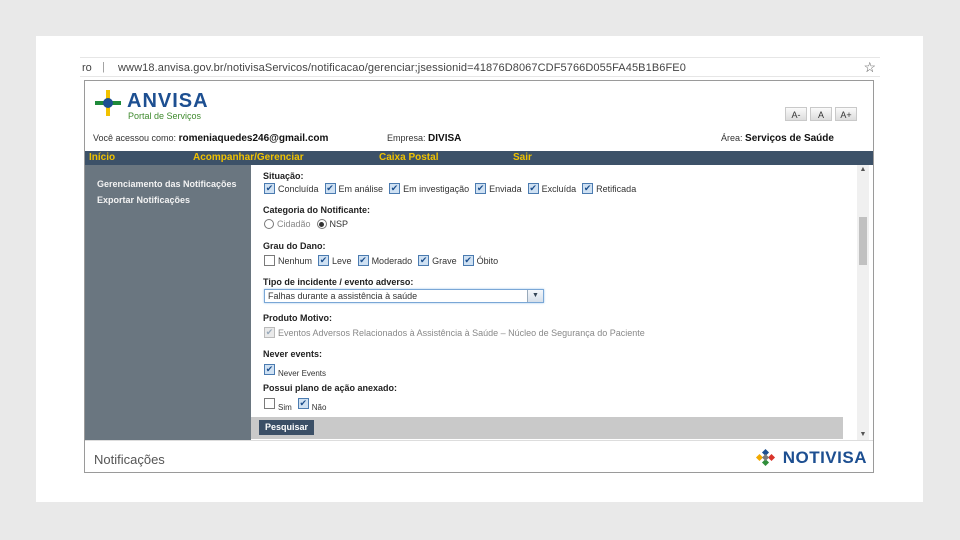 The image size is (960, 540). What do you see at coordinates (559, 188) in the screenshot?
I see `situacao-option-label: Excluída` at bounding box center [559, 188].